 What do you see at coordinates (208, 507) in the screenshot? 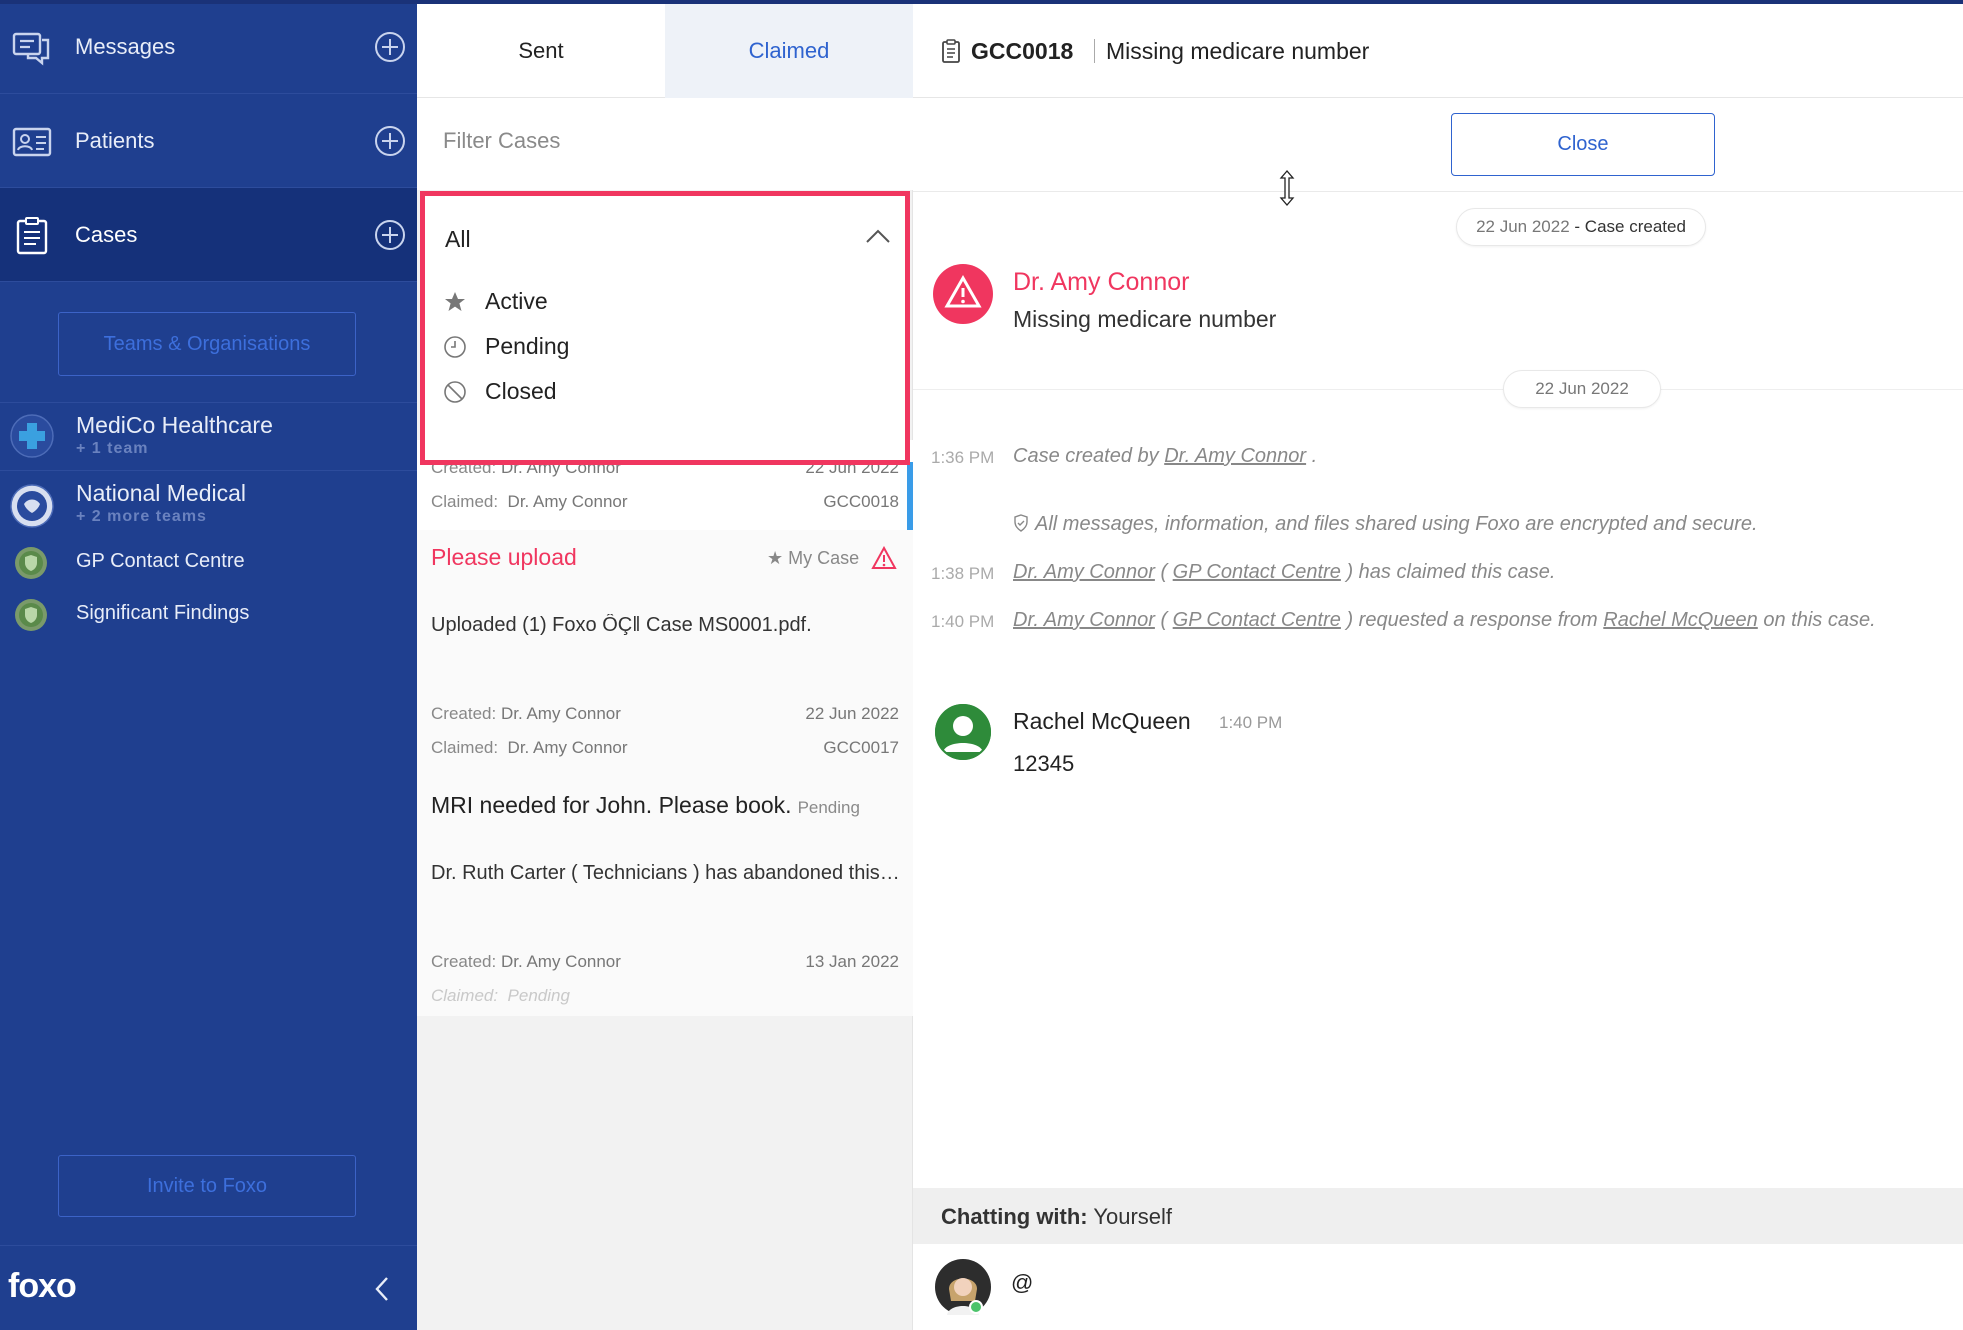
I see `org-national-medical: National Medical + 2 more teams` at bounding box center [208, 507].